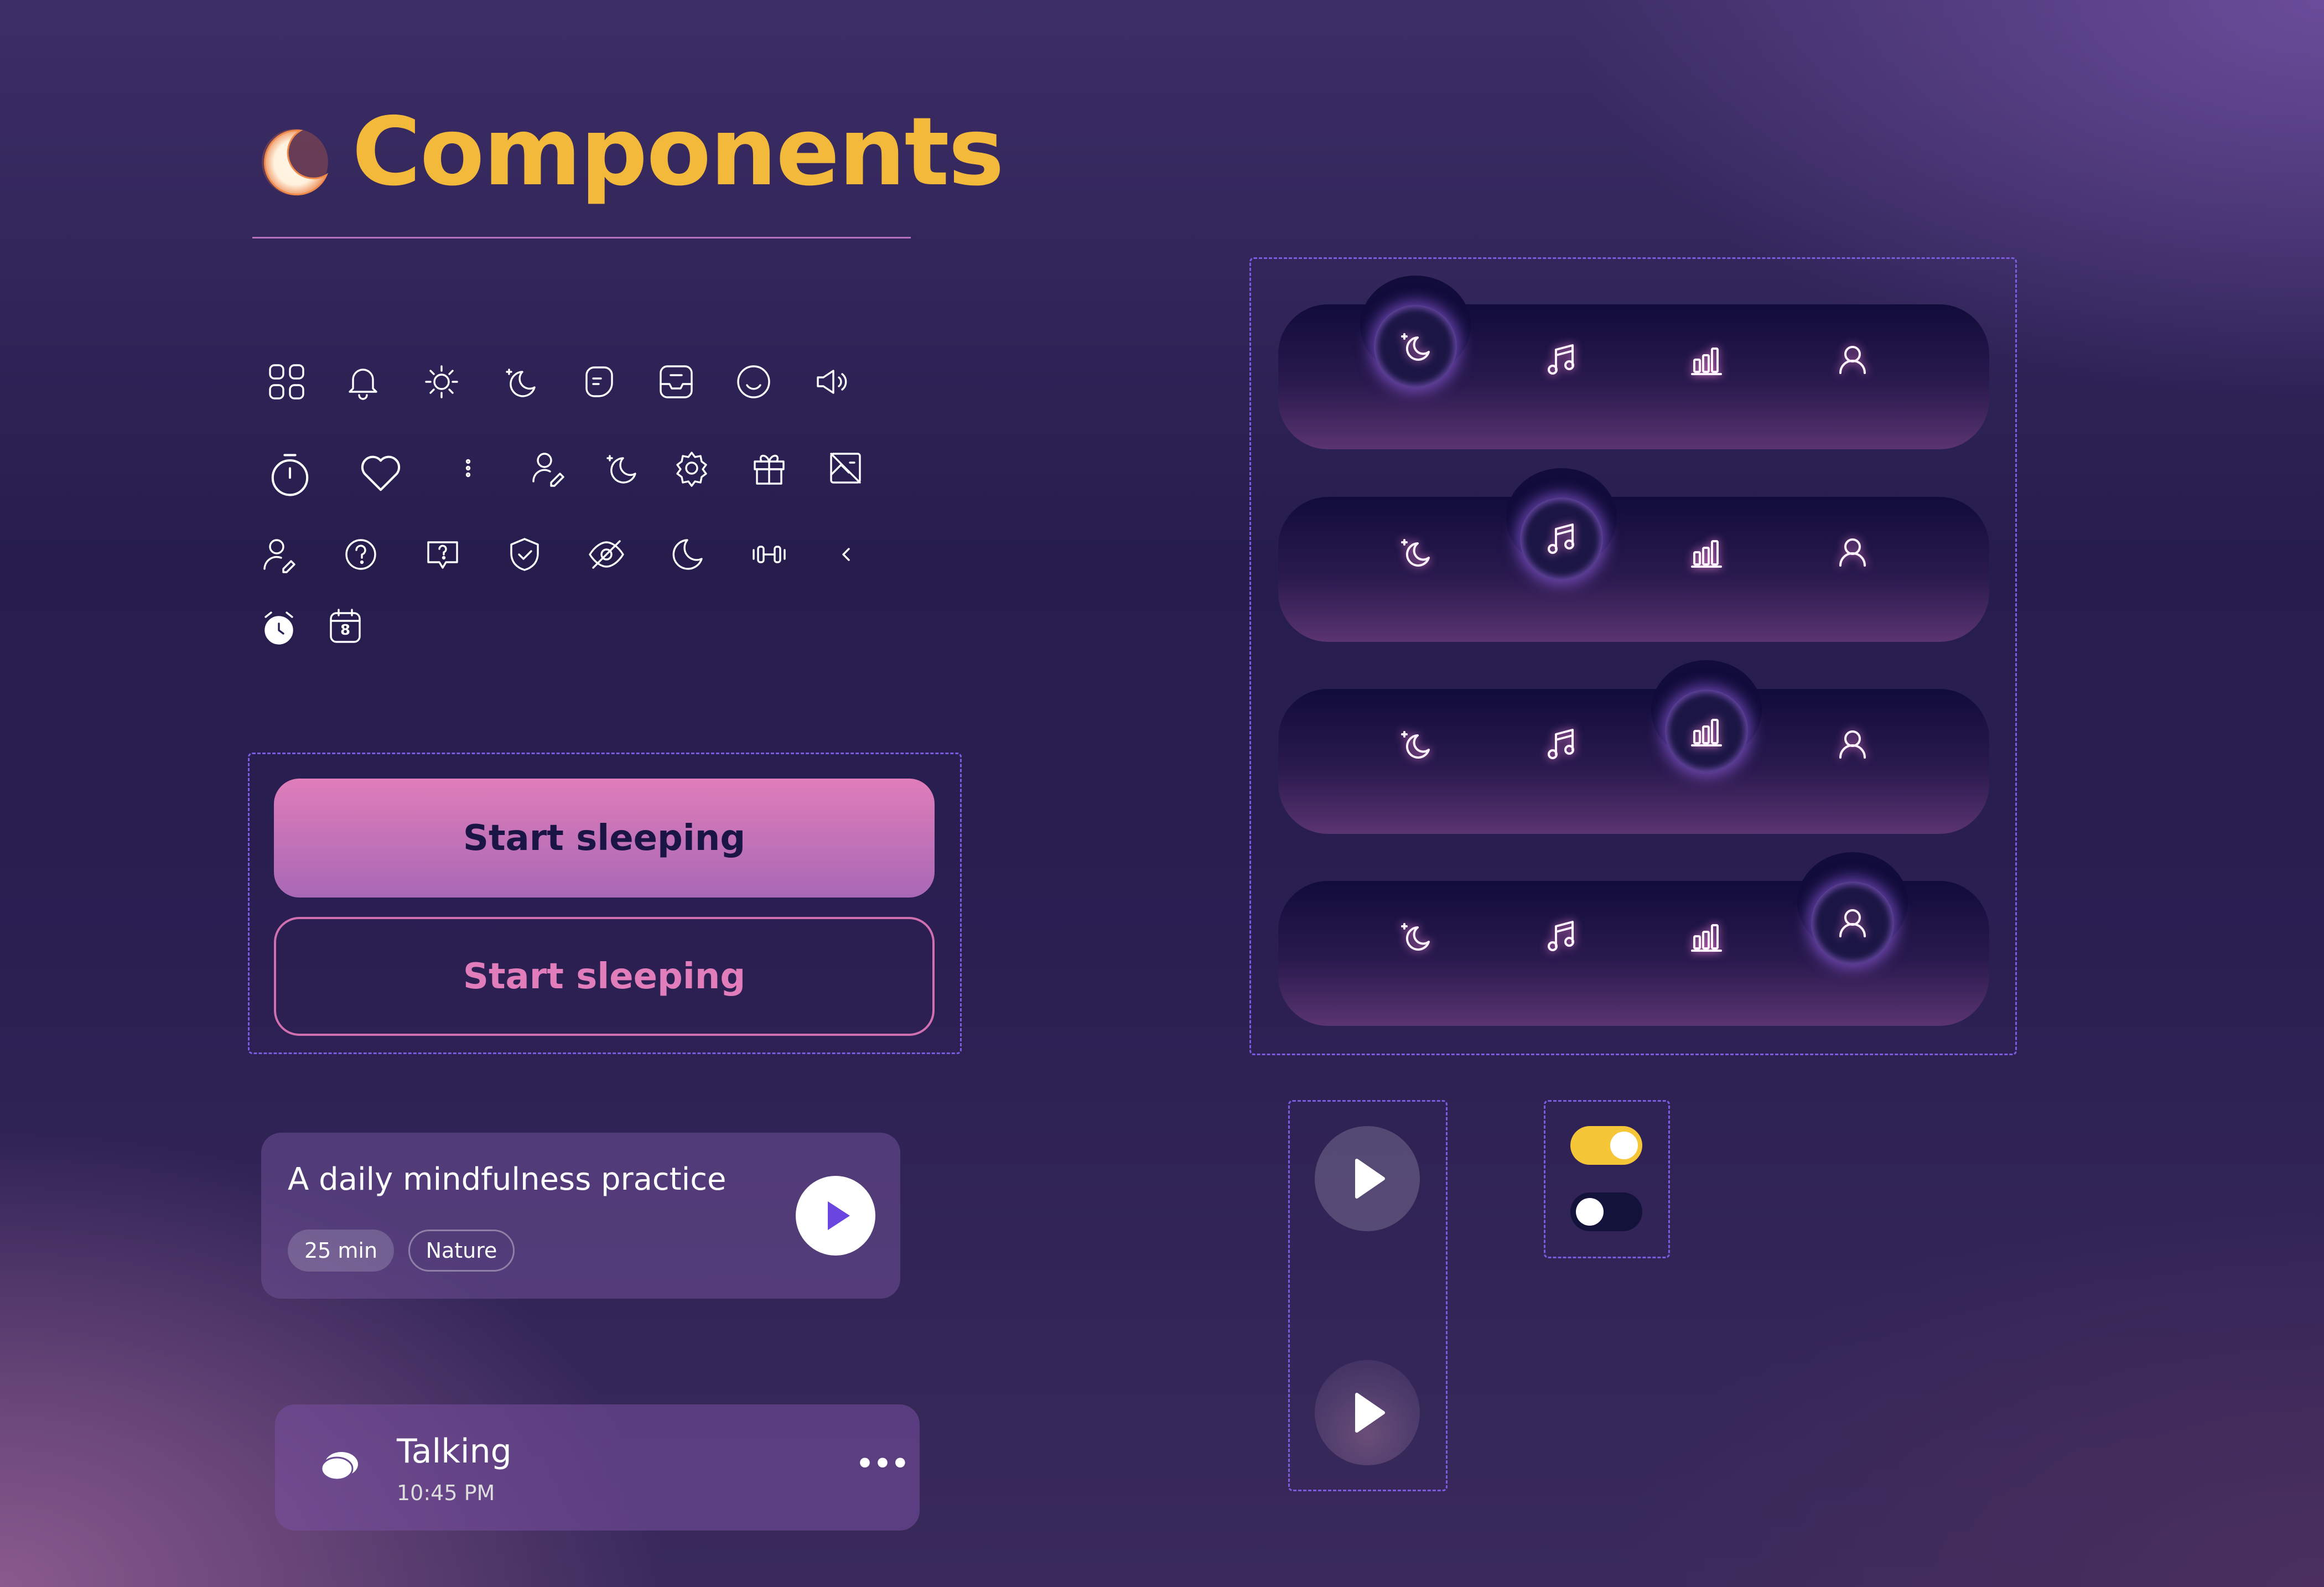  I want to click on dumbbell-icon, so click(769, 554).